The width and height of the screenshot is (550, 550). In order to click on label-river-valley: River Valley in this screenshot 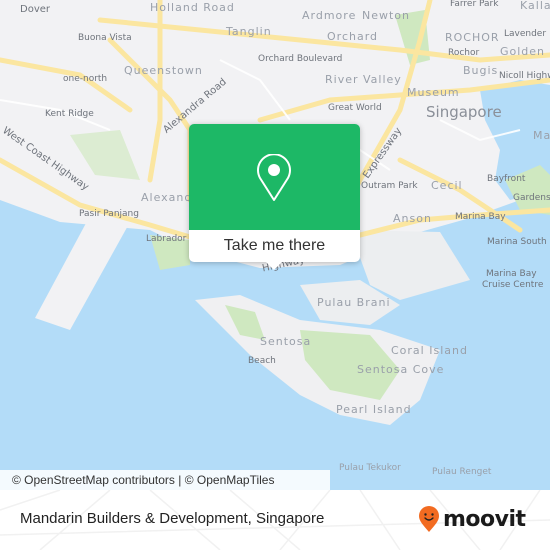, I will do `click(363, 79)`.